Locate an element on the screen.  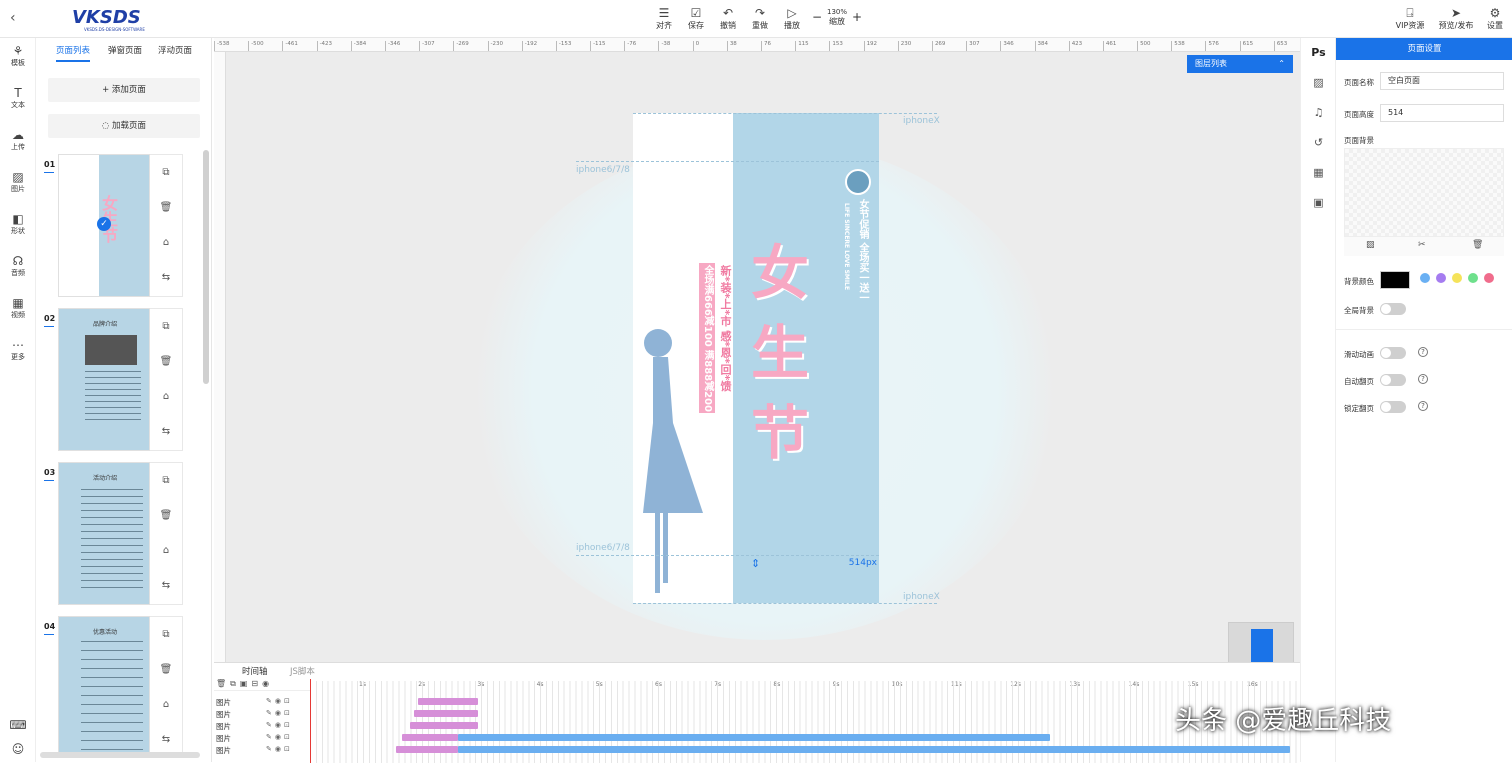
save-button: ☑ 保存 is located at coordinates (696, 18).